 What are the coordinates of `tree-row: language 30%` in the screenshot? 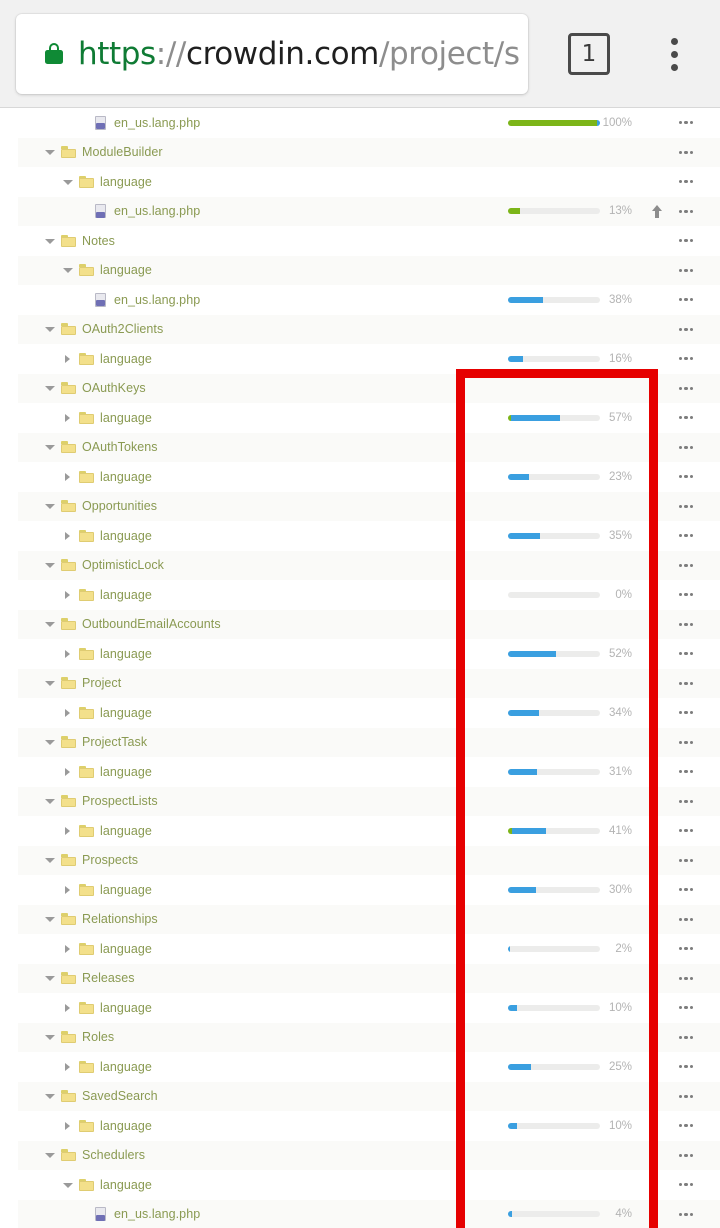 It's located at (360, 890).